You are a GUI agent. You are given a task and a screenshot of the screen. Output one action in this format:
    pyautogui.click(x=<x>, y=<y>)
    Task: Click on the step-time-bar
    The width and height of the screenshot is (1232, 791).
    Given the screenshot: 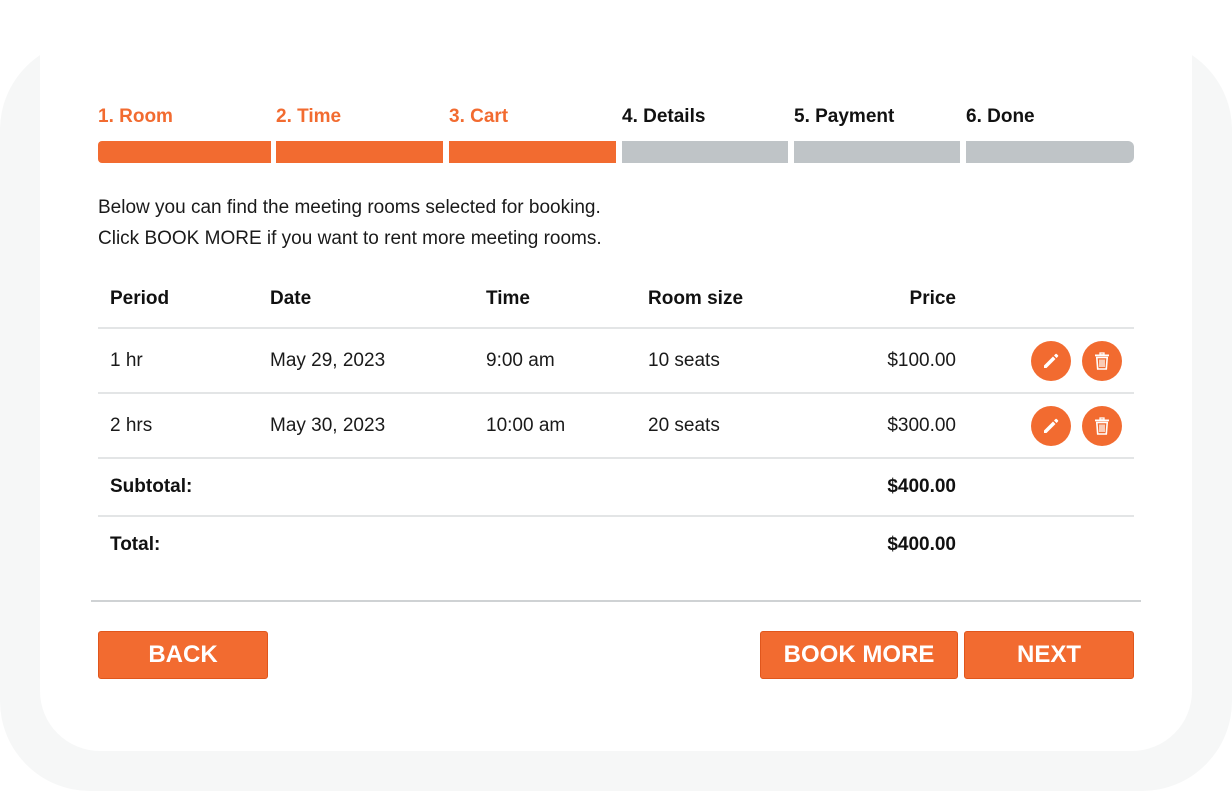 What is the action you would take?
    pyautogui.click(x=359, y=152)
    